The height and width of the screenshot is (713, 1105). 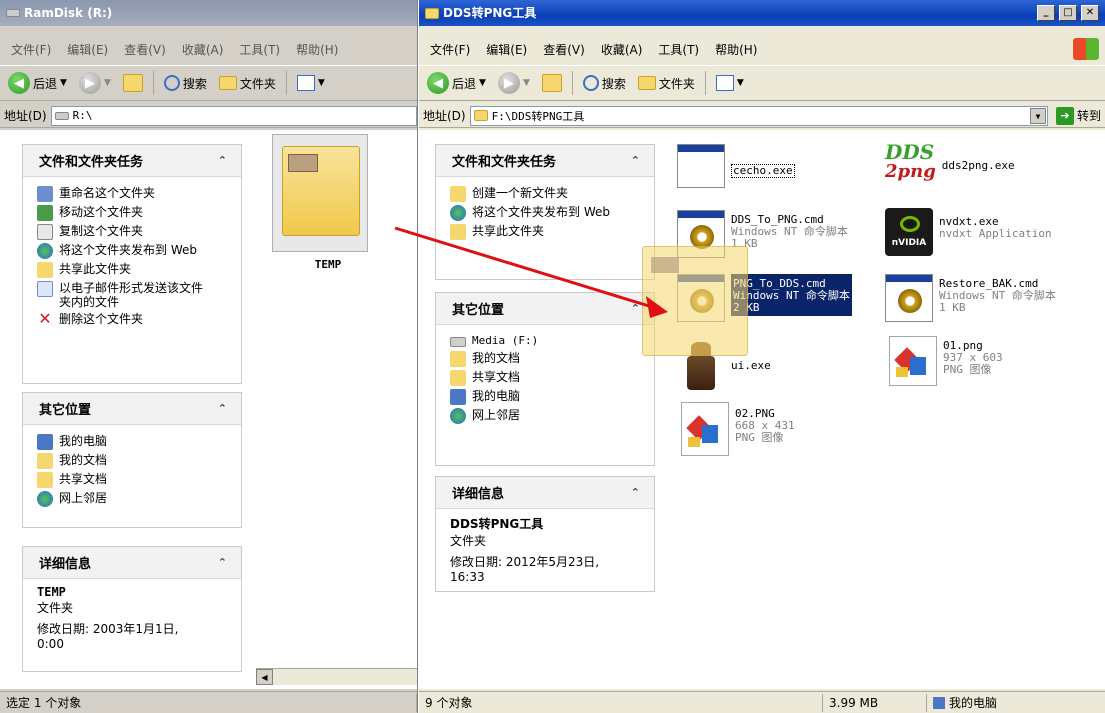 I want to click on views-icon, so click(x=724, y=83).